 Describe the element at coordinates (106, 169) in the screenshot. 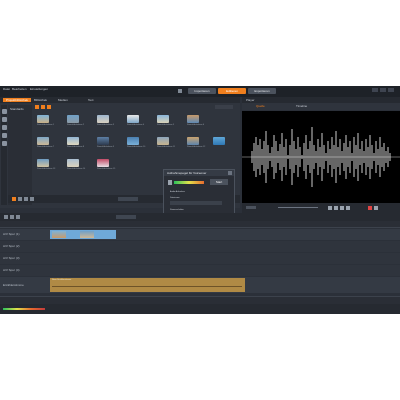

I see `media-thumb-label: Strand Aufnahme 15` at that location.